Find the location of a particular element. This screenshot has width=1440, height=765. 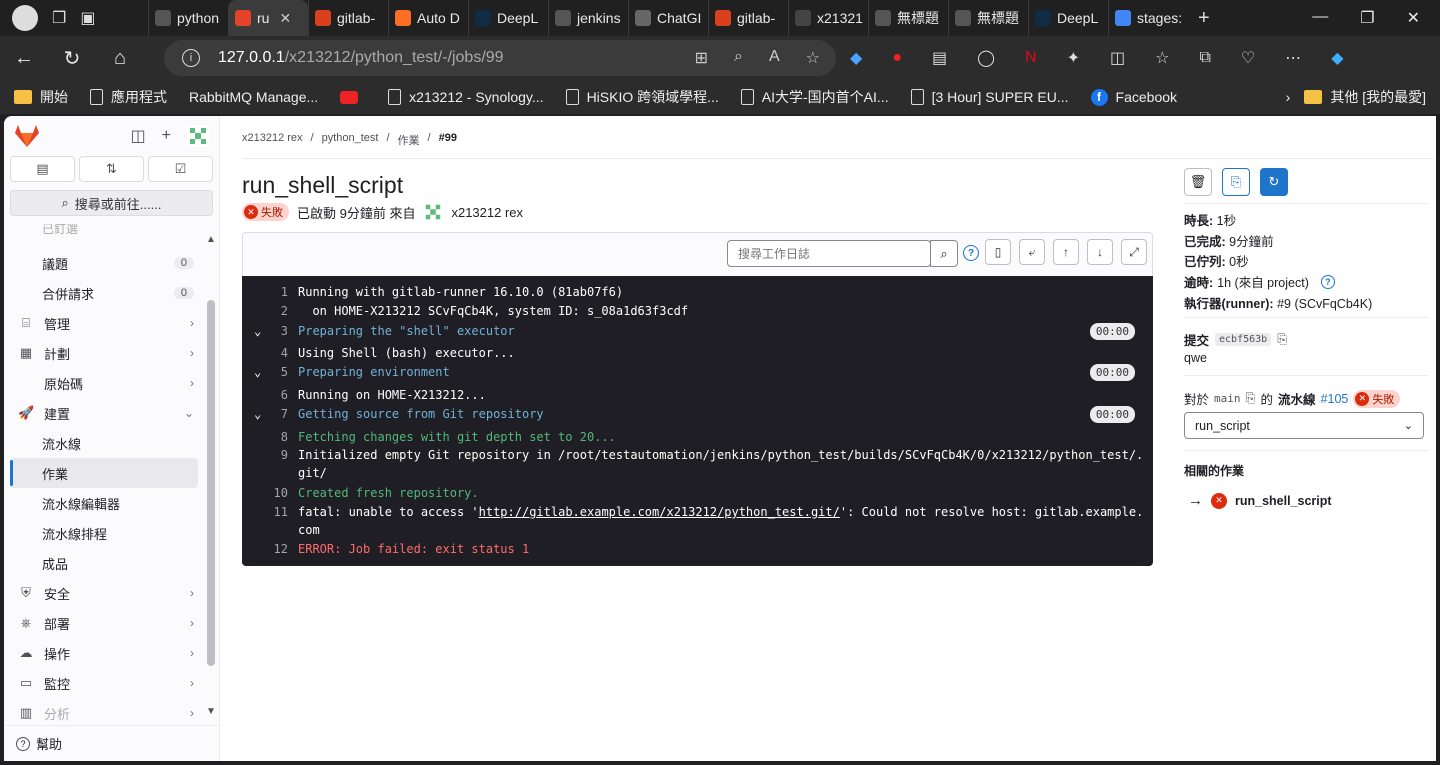

sidebar-item: 議題 0 is located at coordinates (104, 263).